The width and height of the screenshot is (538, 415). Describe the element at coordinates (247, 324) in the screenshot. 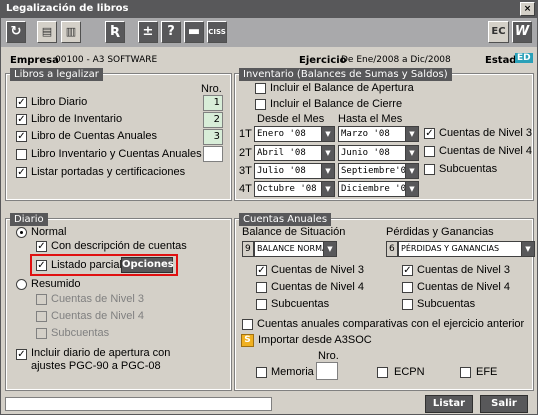

I see `comparativas-checkbox` at that location.